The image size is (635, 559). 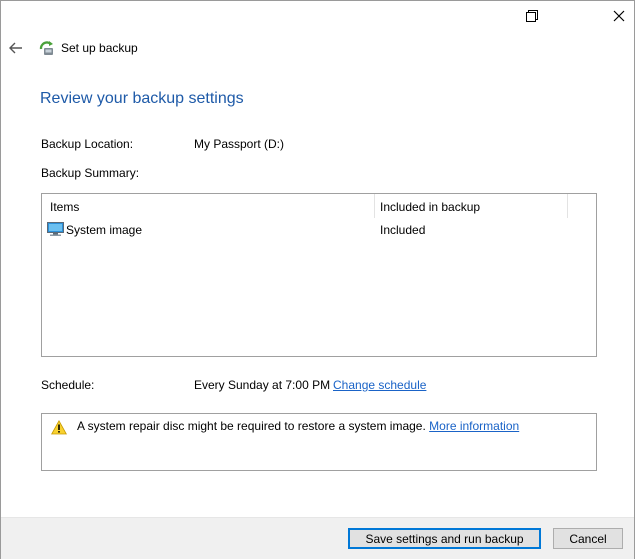 I want to click on back-arrow-icon, so click(x=15, y=48).